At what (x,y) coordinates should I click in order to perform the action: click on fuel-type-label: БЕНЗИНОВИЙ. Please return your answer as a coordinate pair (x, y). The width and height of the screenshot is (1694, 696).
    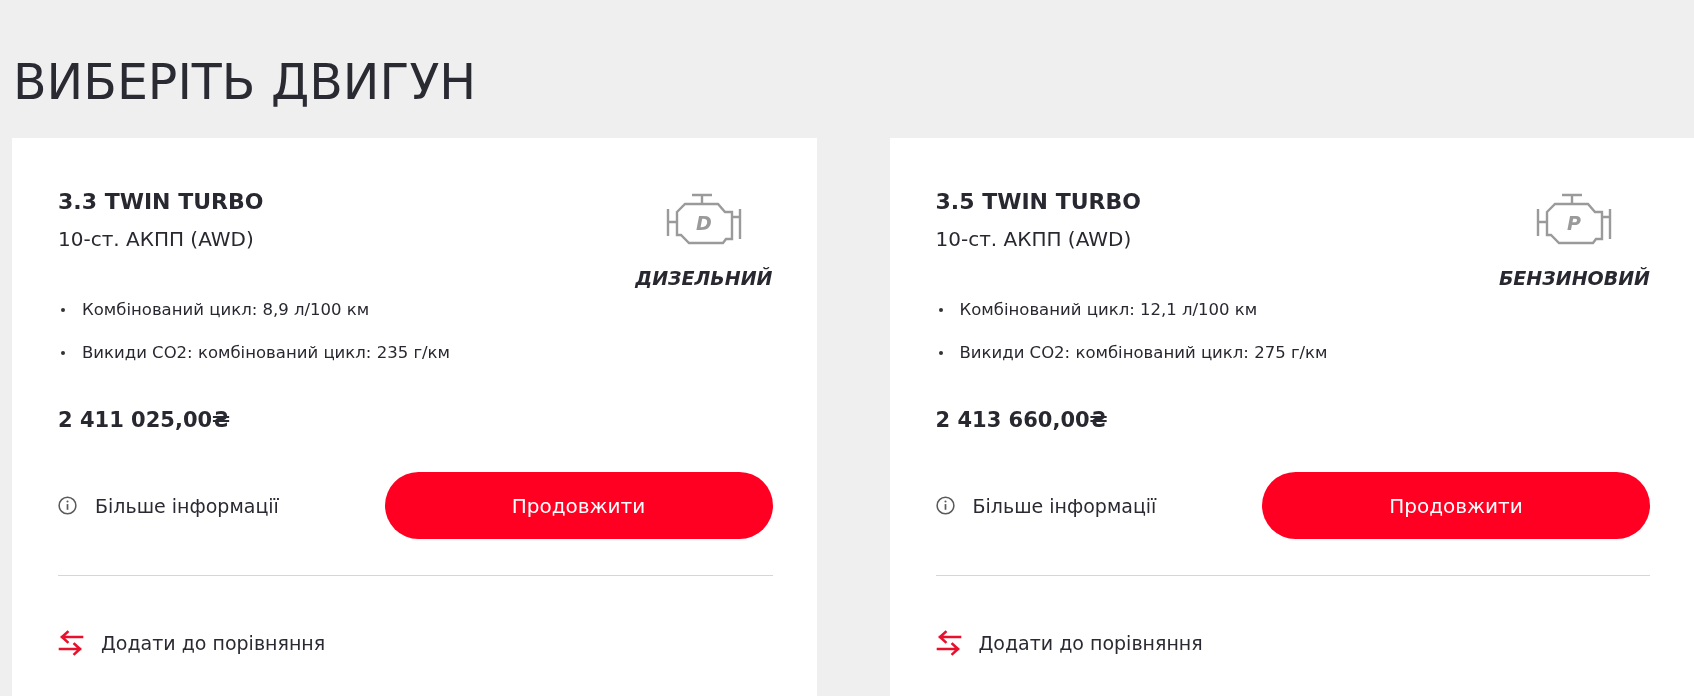
    Looking at the image, I should click on (1574, 278).